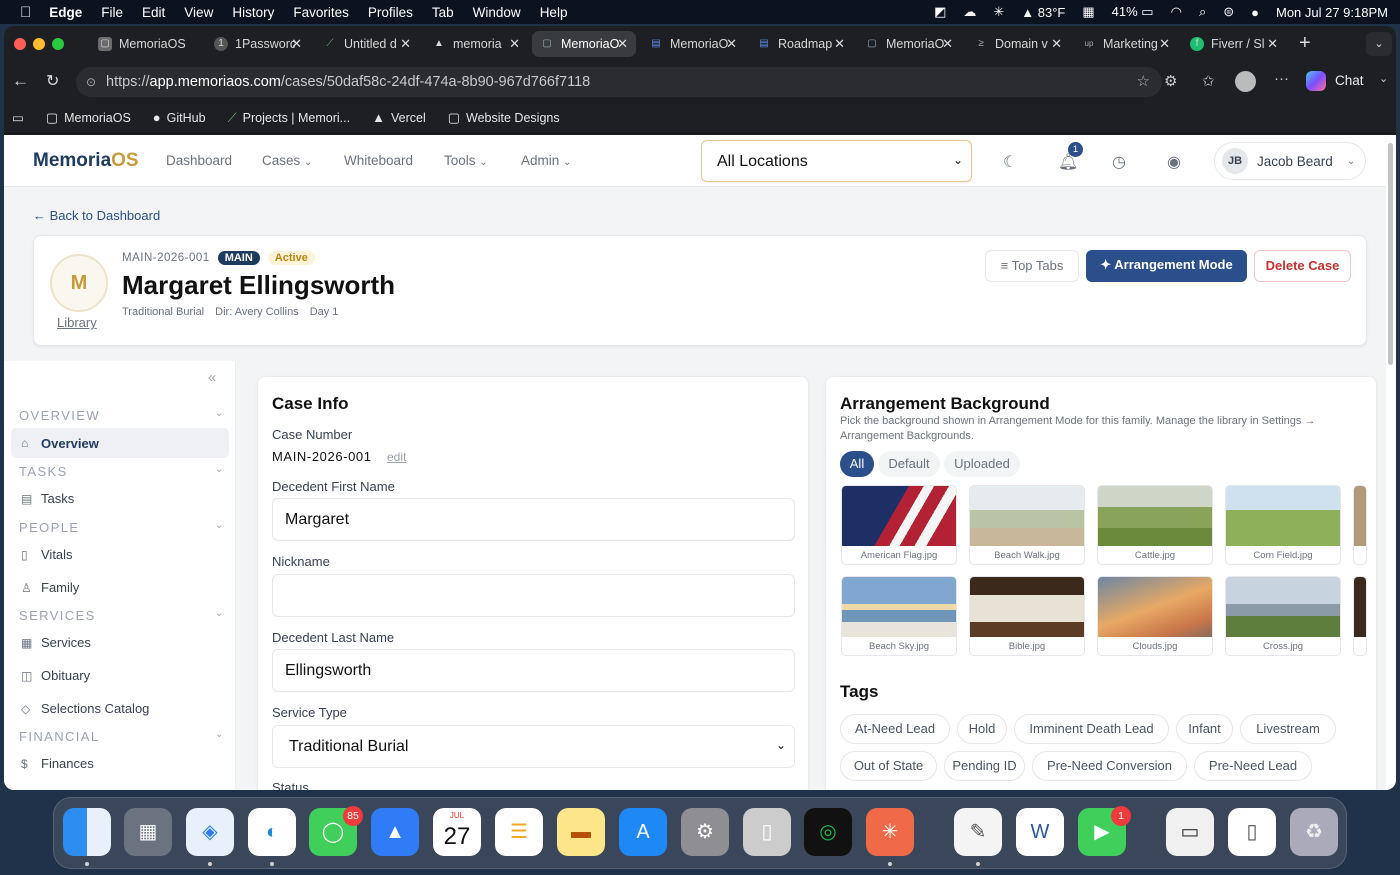  Describe the element at coordinates (1018, 44) in the screenshot. I see `tab-8: ≥ Domain v ✕` at that location.